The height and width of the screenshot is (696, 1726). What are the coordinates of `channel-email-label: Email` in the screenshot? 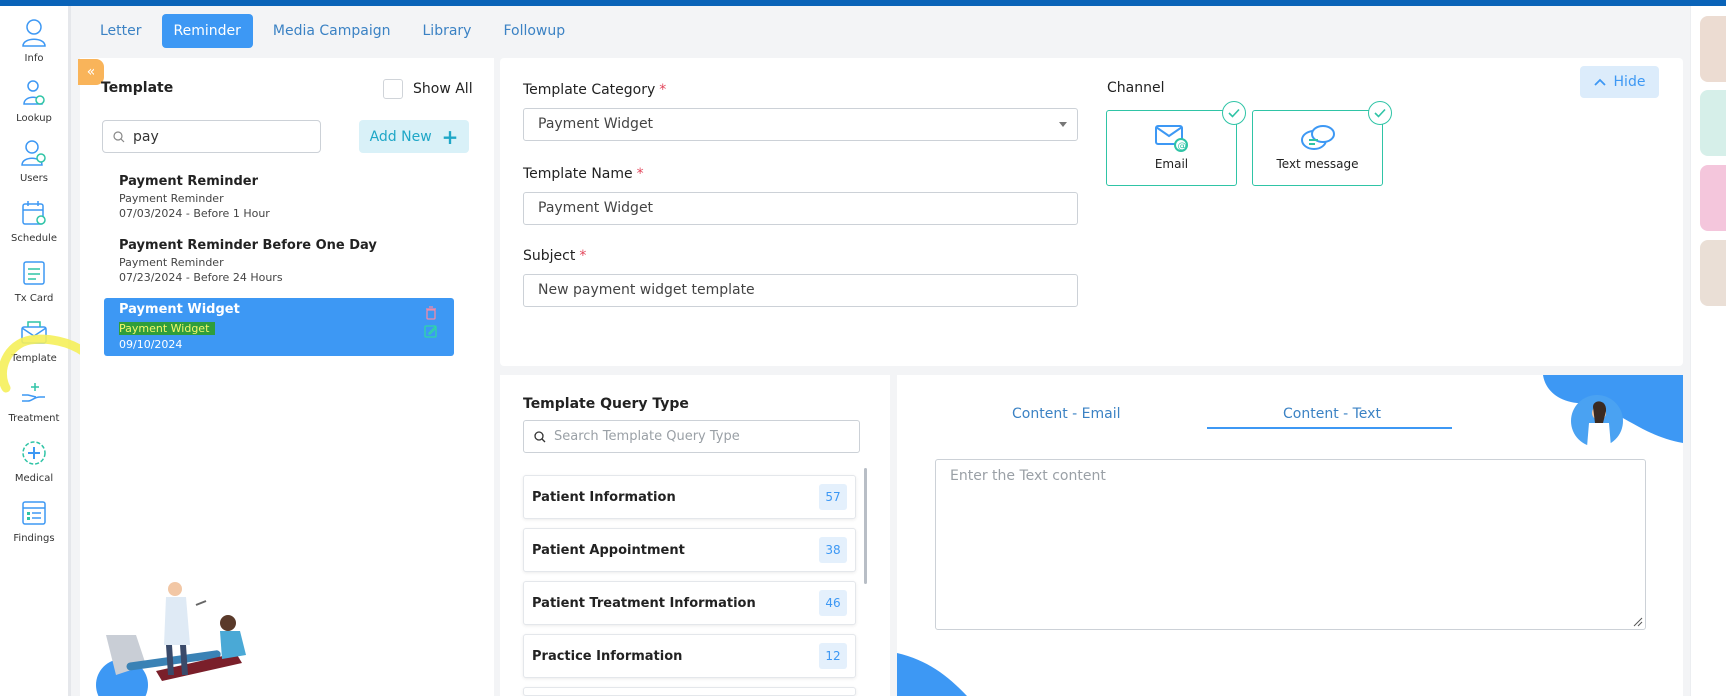 It's located at (1171, 164).